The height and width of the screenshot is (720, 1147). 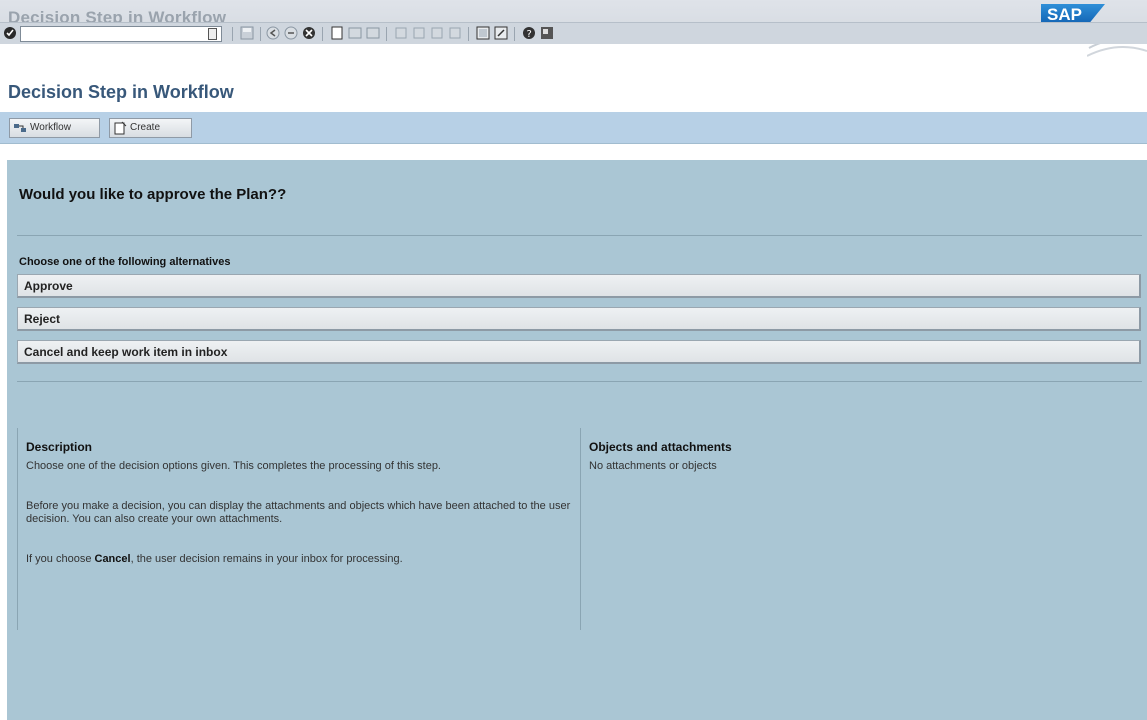 What do you see at coordinates (660, 447) in the screenshot?
I see `objects-title: Objects and attachments` at bounding box center [660, 447].